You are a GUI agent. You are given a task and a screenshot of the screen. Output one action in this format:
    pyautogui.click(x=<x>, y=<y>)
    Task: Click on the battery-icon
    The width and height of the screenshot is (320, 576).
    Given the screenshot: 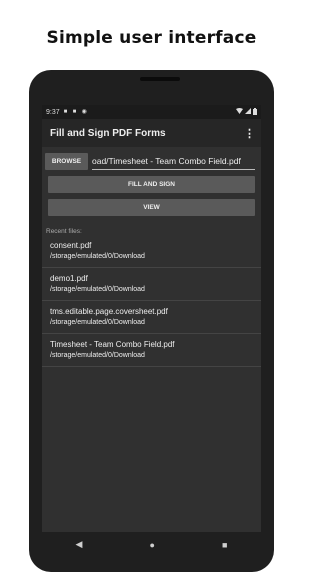 What is the action you would take?
    pyautogui.click(x=255, y=112)
    